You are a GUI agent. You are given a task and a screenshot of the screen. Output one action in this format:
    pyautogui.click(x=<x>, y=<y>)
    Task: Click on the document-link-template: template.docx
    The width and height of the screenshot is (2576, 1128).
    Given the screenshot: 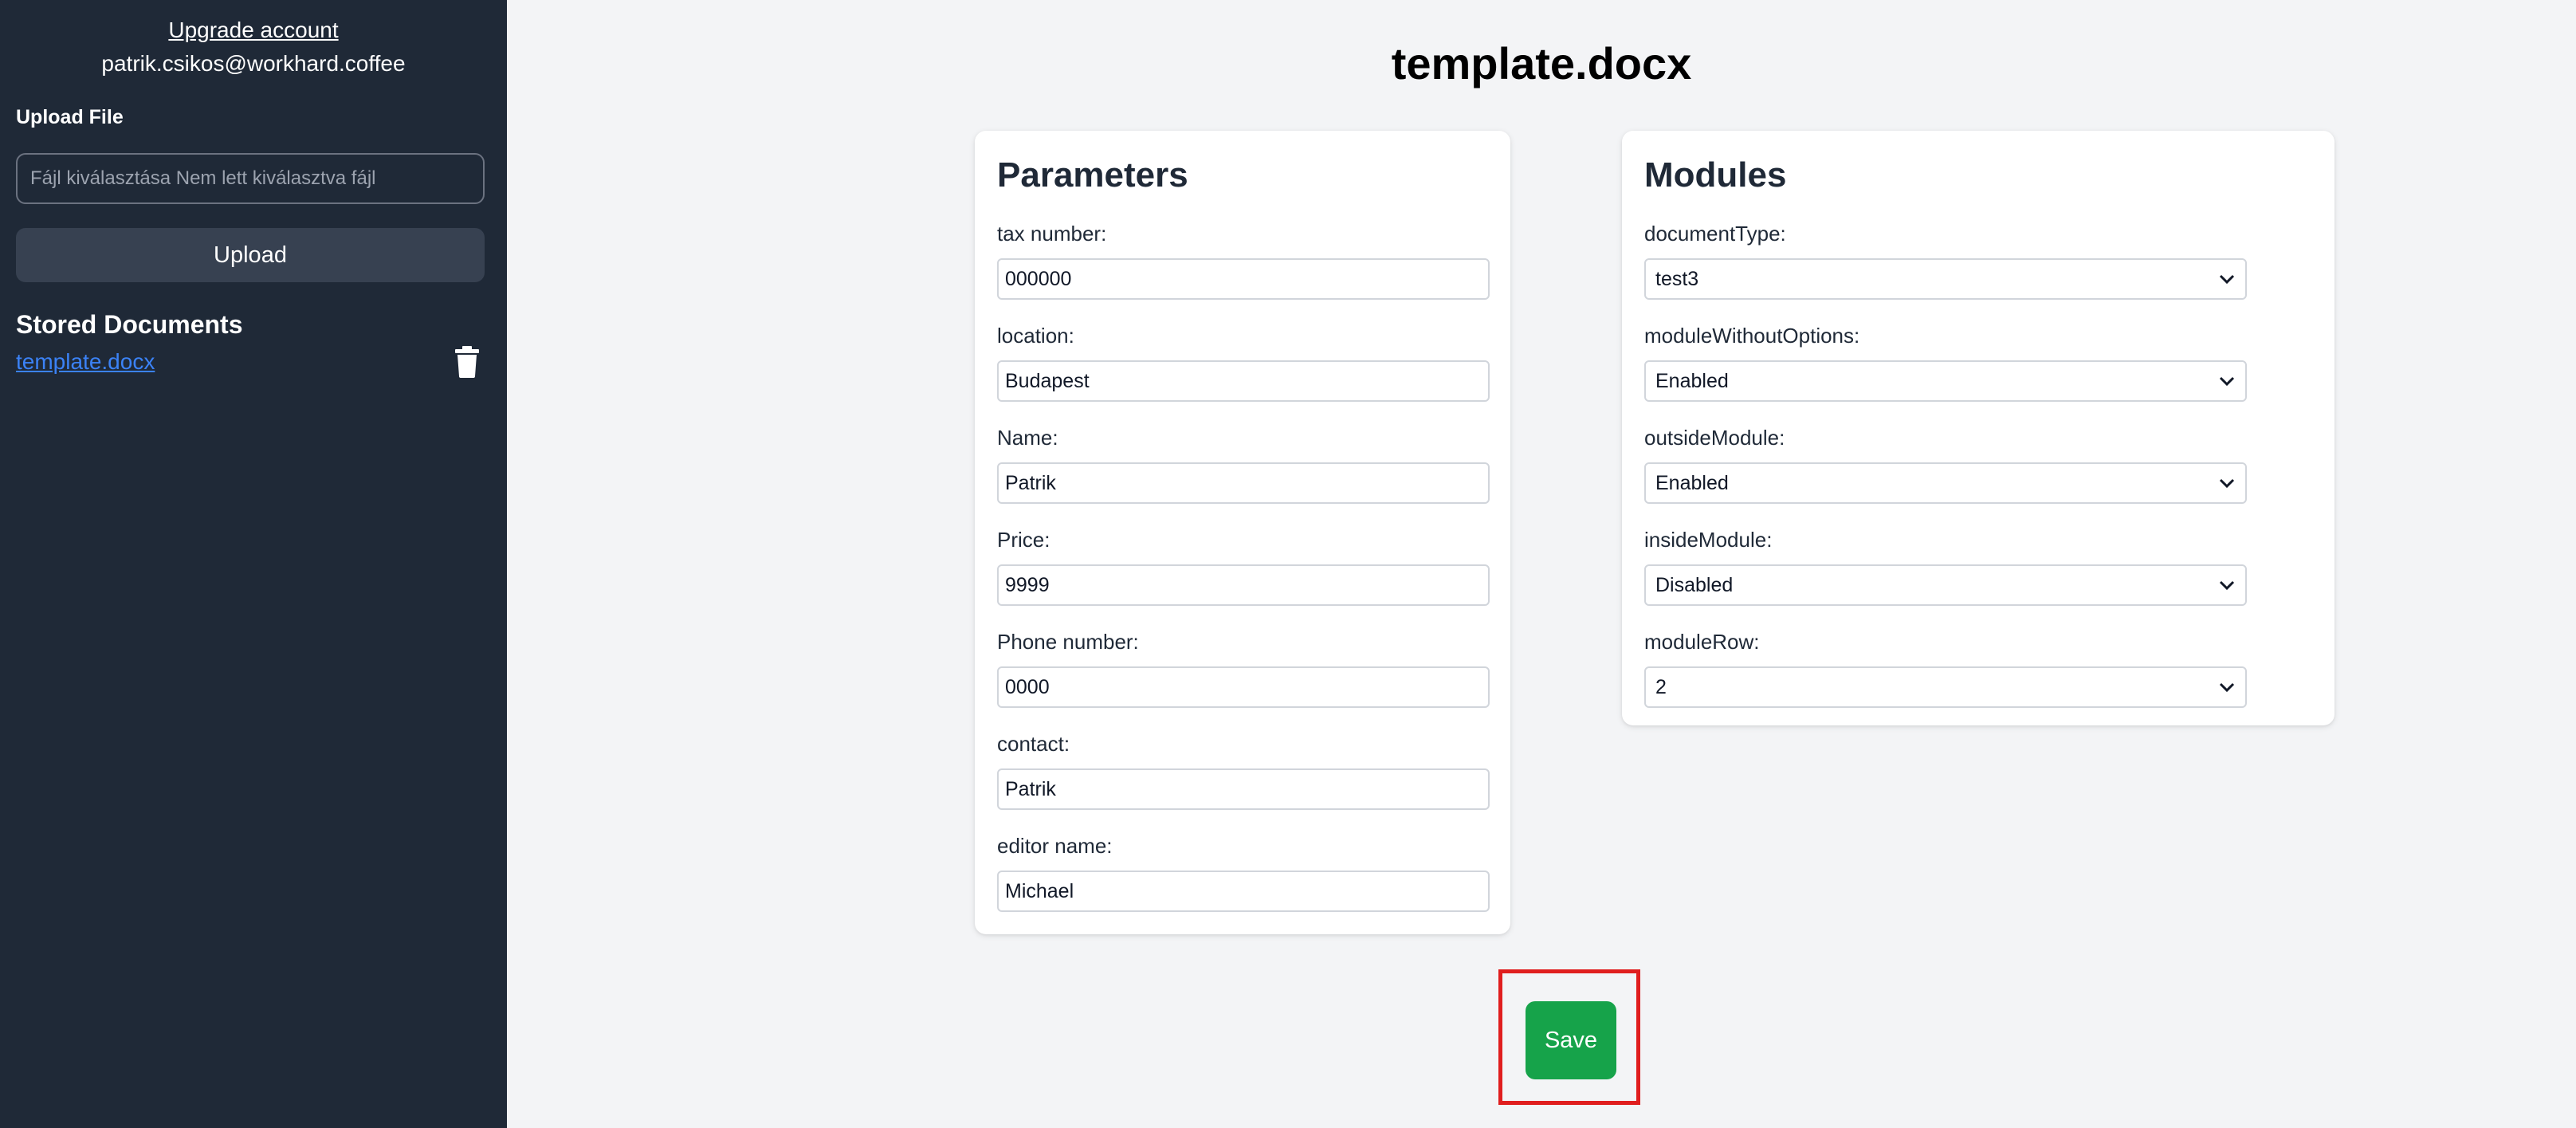 What is the action you would take?
    pyautogui.click(x=85, y=362)
    